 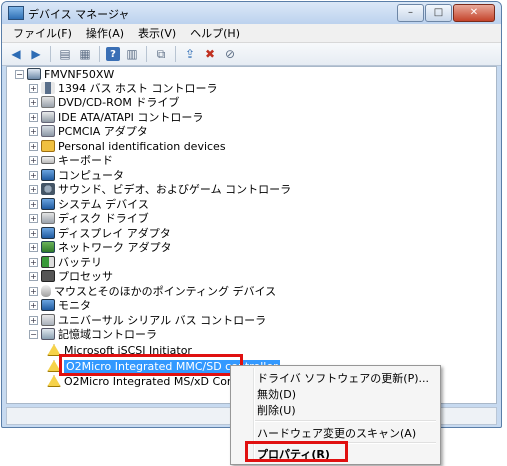 I want to click on back-icon: ◀, so click(x=16, y=54).